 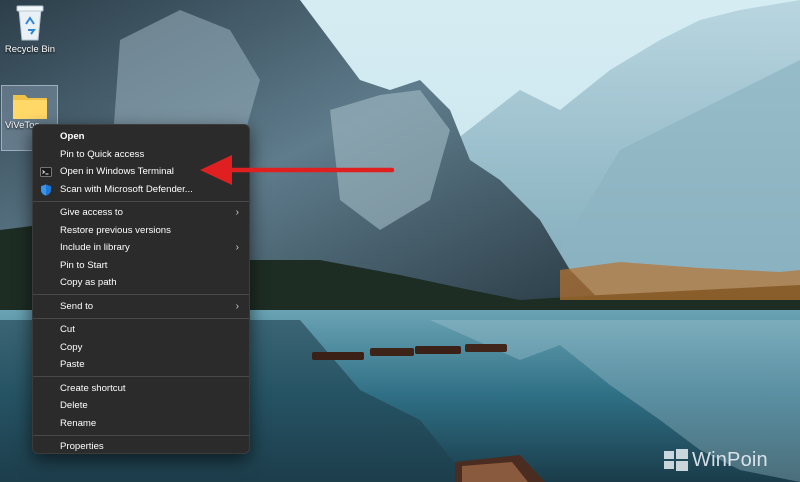 I want to click on menu-item-label: Create shortcut, so click(x=93, y=388).